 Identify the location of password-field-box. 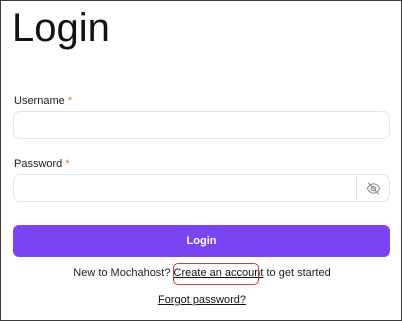
(201, 188).